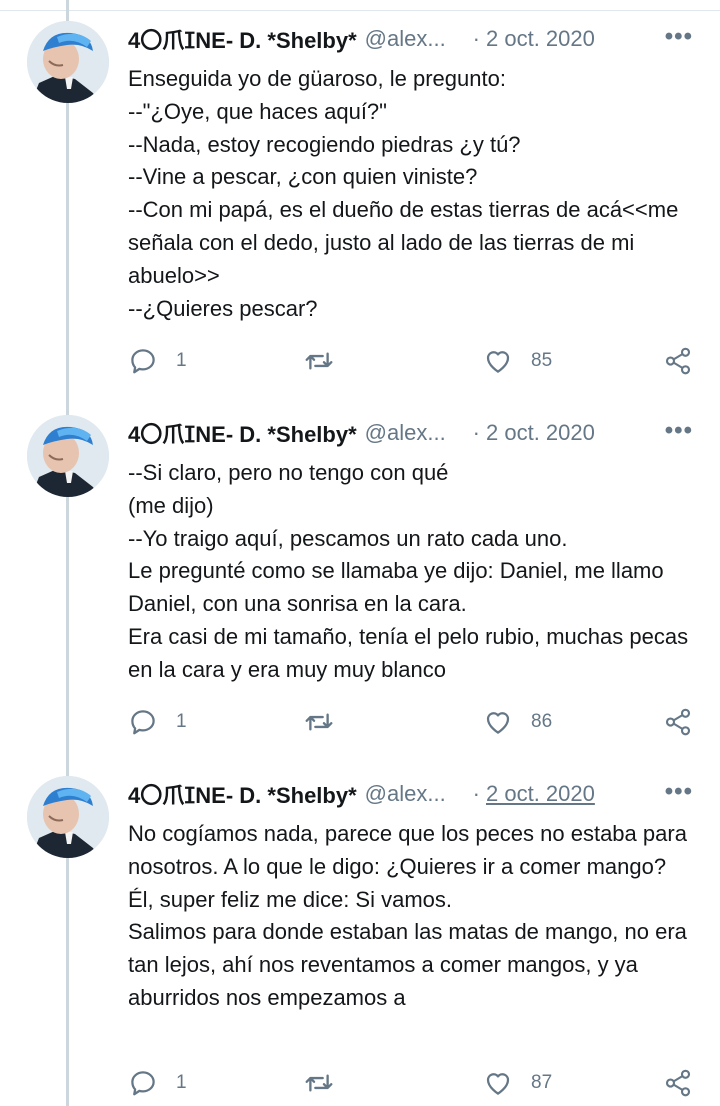  What do you see at coordinates (413, 1083) in the screenshot?
I see `tweet-actions: 1 87` at bounding box center [413, 1083].